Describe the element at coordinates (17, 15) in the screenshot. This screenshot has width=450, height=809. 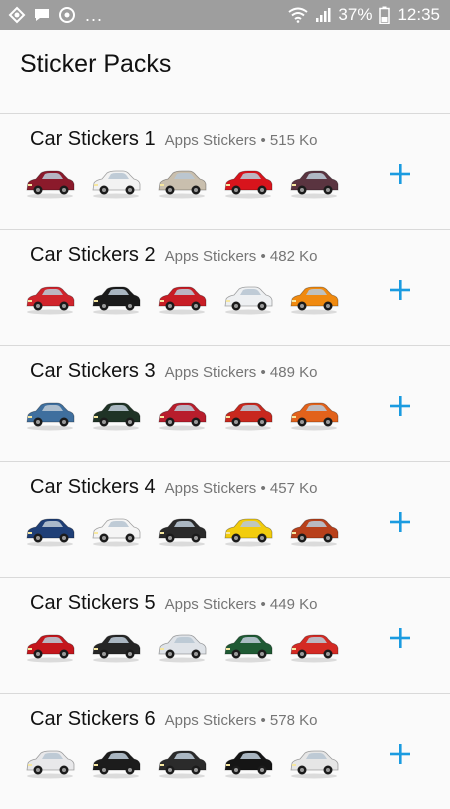
I see `app-icon` at that location.